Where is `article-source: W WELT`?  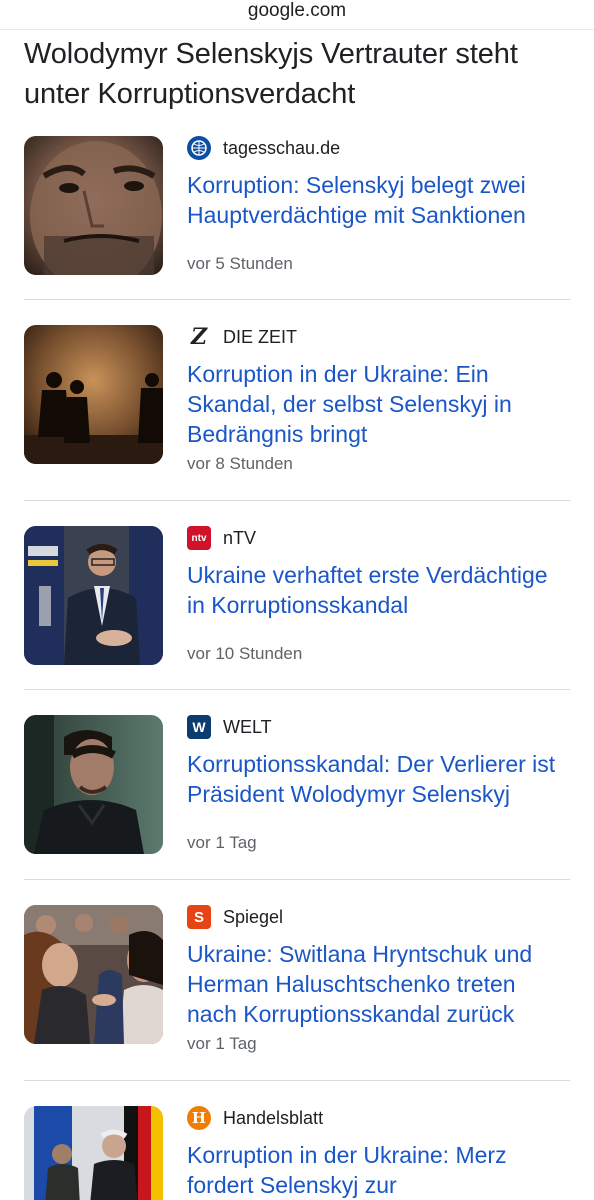 article-source: W WELT is located at coordinates (229, 727).